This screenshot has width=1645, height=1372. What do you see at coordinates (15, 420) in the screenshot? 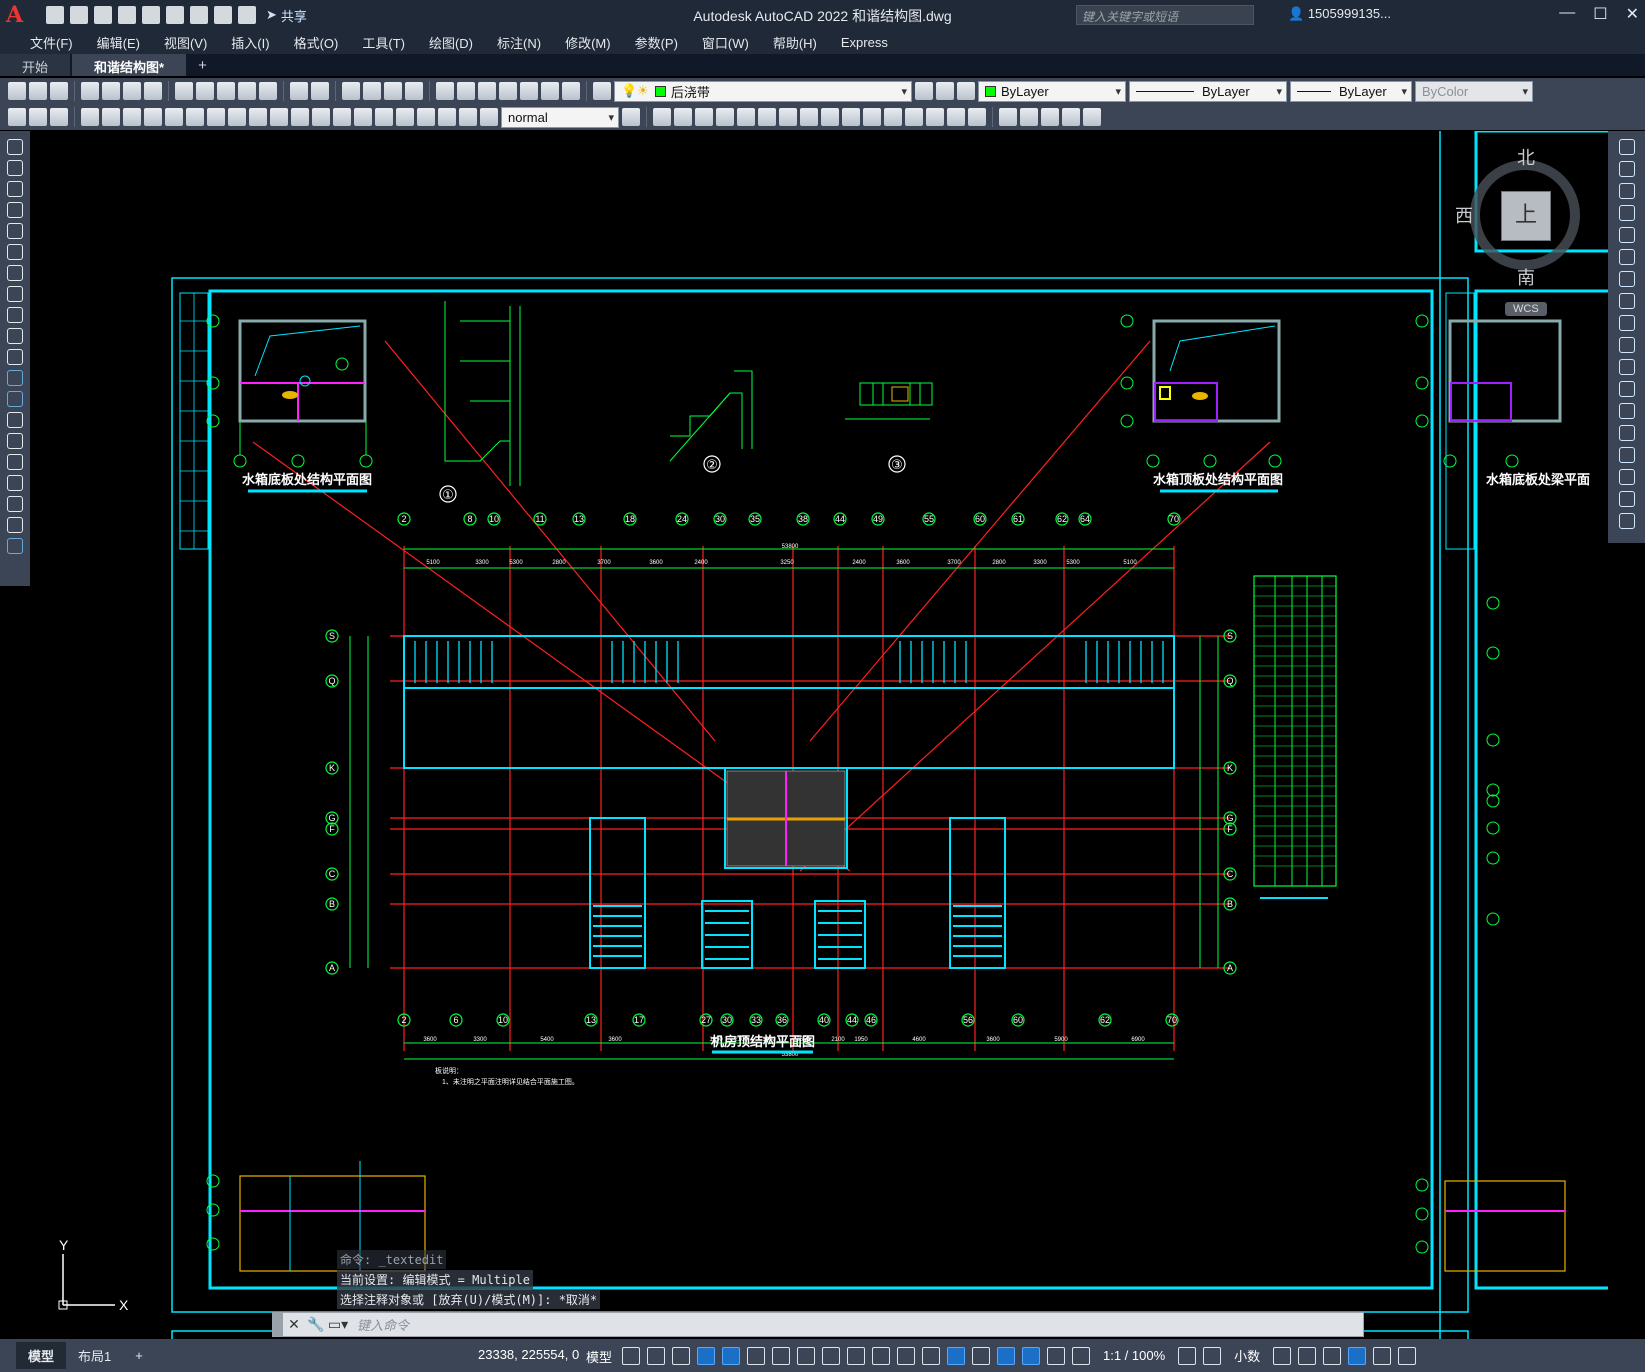
I see `point-icon` at bounding box center [15, 420].